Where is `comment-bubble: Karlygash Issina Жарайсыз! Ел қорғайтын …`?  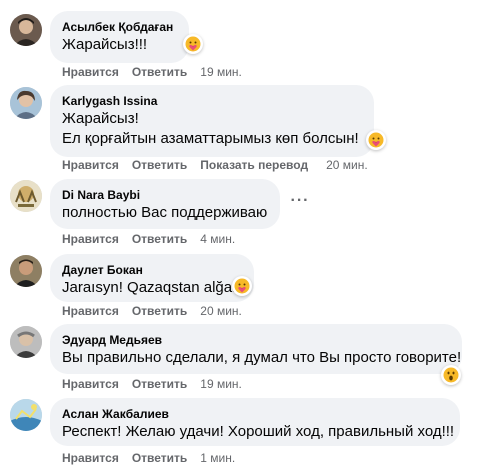
comment-bubble: Karlygash Issina Жарайсыз! Ел қорғайтын … is located at coordinates (212, 121).